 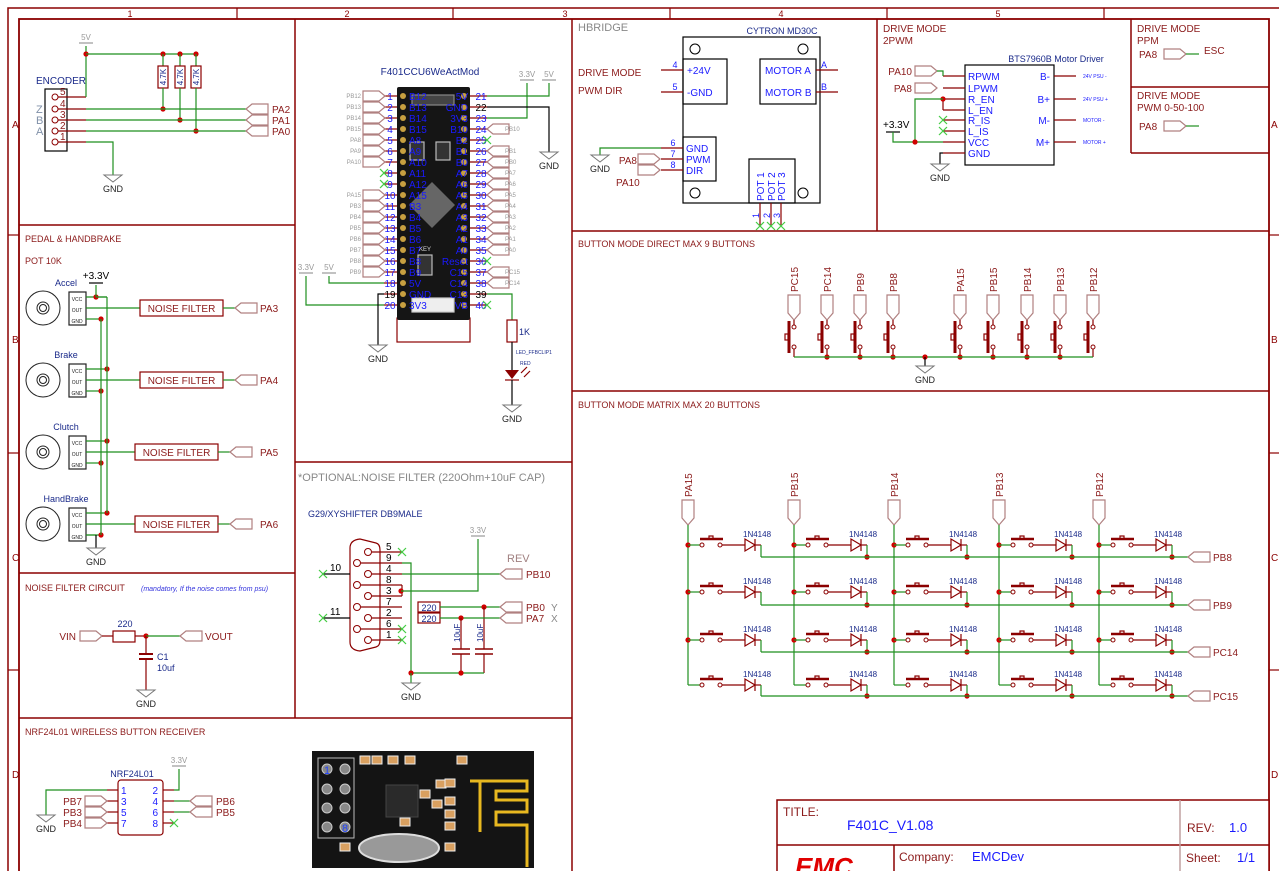 I want to click on net-flag-pa0, so click(x=257, y=131).